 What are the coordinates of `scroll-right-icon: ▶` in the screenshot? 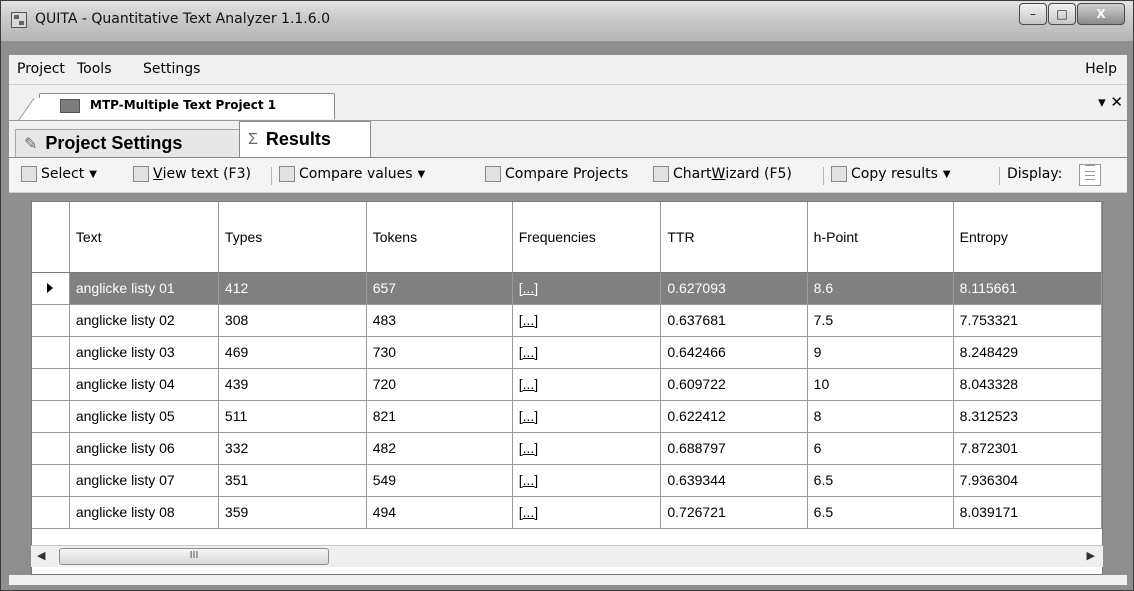 It's located at (1091, 555).